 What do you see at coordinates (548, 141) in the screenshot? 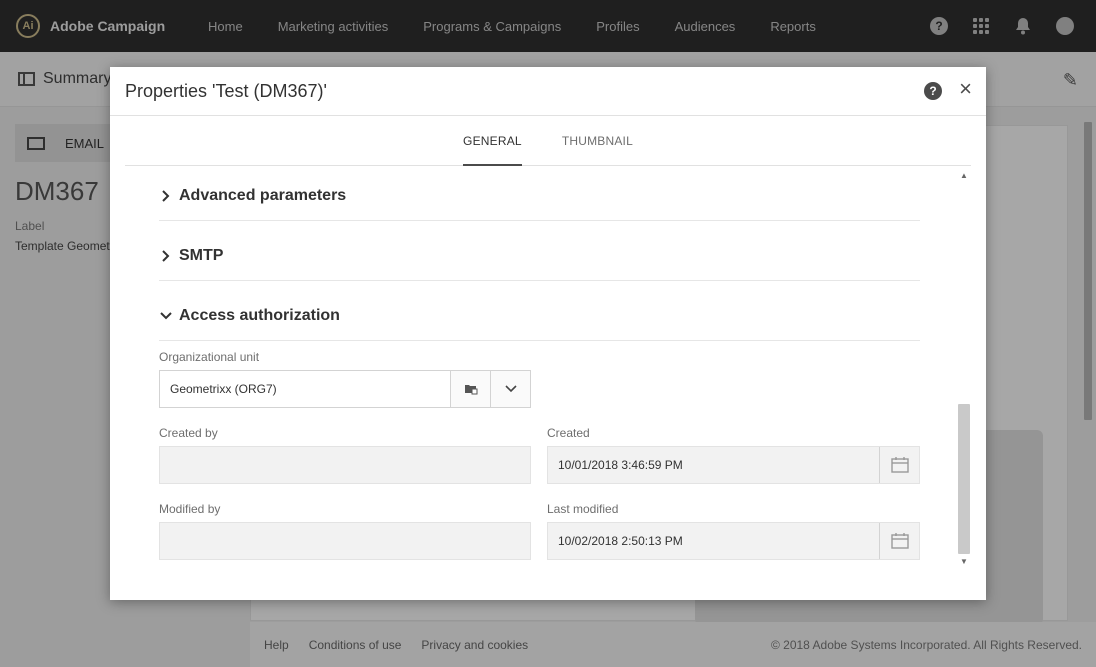
I see `dialog-tabs: GENERAL THUMBNAIL` at bounding box center [548, 141].